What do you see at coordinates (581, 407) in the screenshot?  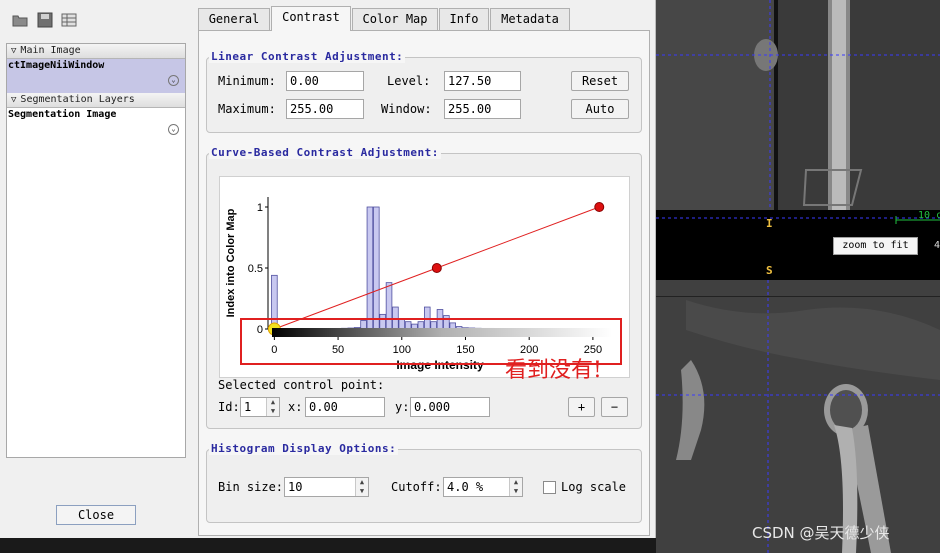 I see `add-point-button: +` at bounding box center [581, 407].